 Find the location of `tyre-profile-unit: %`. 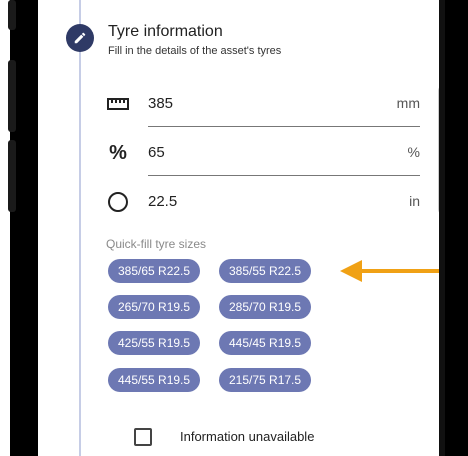

tyre-profile-unit: % is located at coordinates (413, 152).